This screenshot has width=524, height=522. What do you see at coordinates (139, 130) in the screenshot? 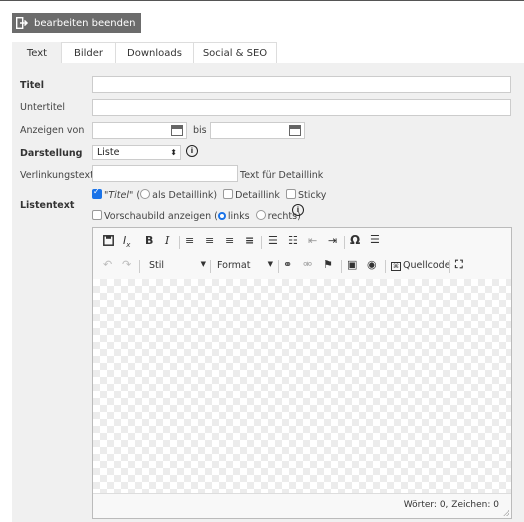
I see `anzeigen-von-input` at bounding box center [139, 130].